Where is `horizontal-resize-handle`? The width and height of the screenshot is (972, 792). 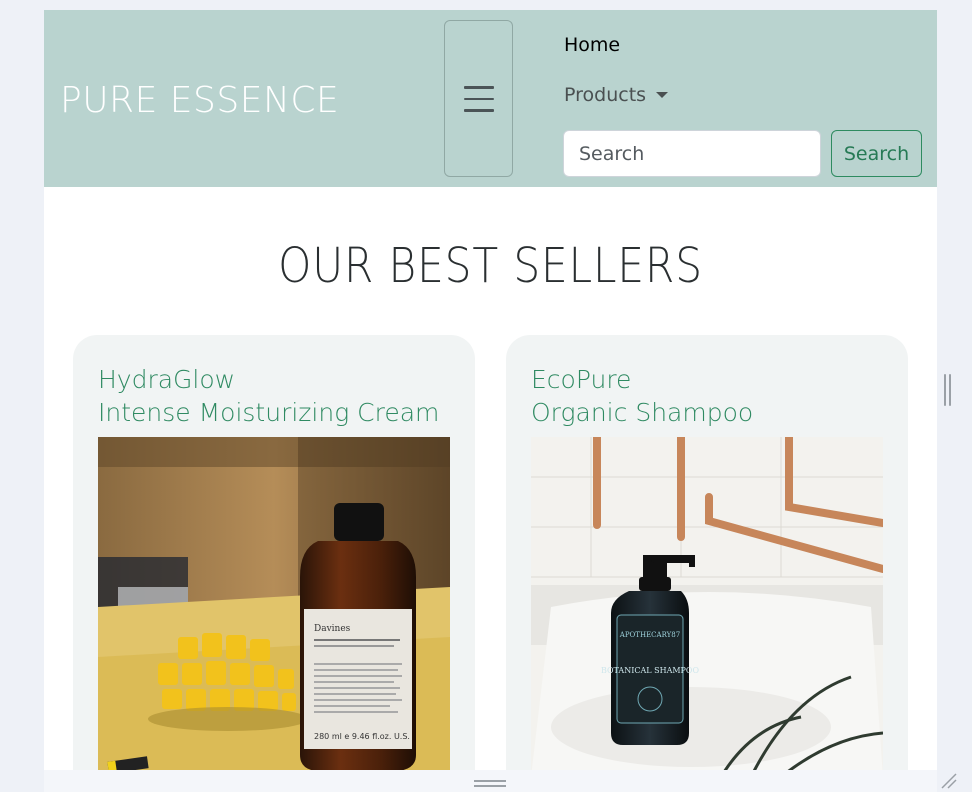
horizontal-resize-handle is located at coordinates (490, 785).